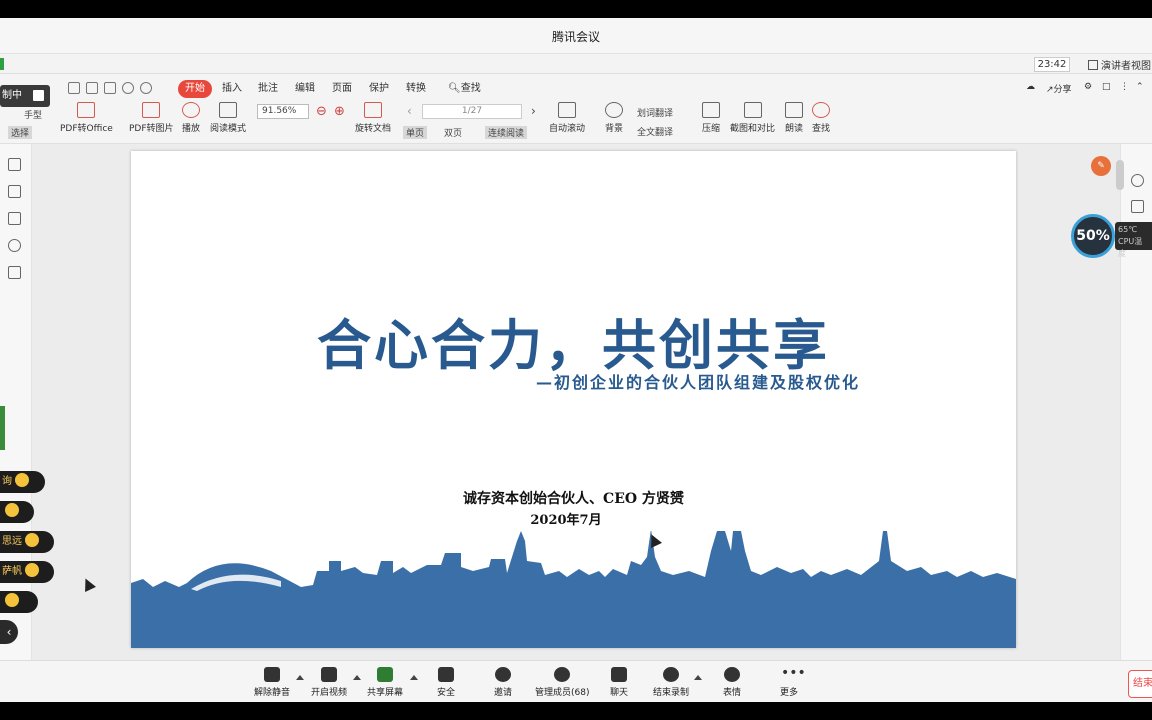 Image resolution: width=1152 pixels, height=720 pixels. What do you see at coordinates (38, 95) in the screenshot?
I see `stop-icon` at bounding box center [38, 95].